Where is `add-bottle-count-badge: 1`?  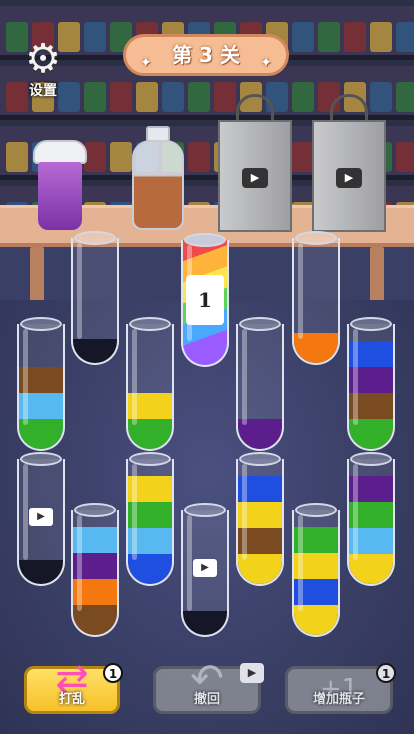 add-bottle-count-badge: 1 is located at coordinates (386, 673).